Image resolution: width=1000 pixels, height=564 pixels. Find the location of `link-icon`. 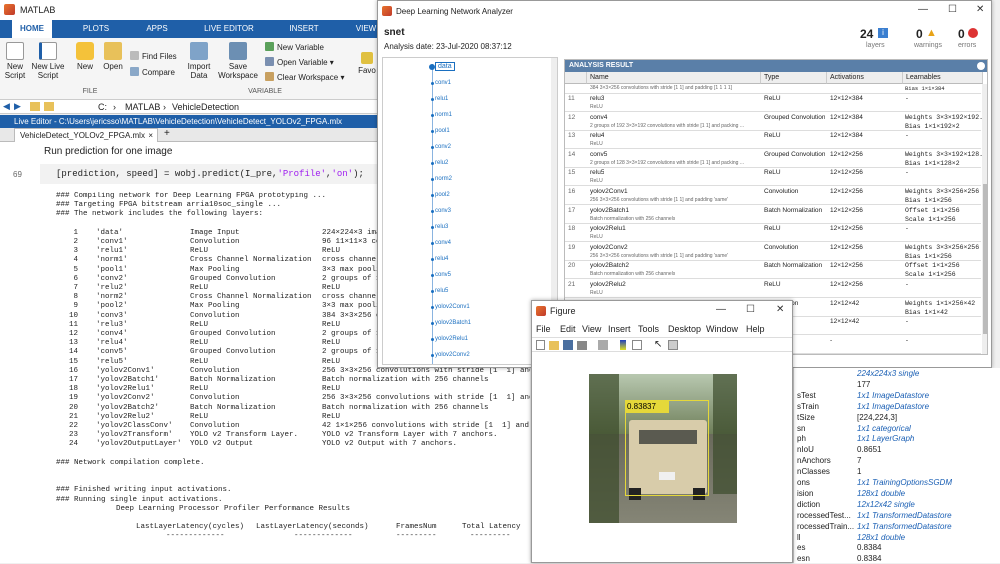

link-icon is located at coordinates (603, 345).